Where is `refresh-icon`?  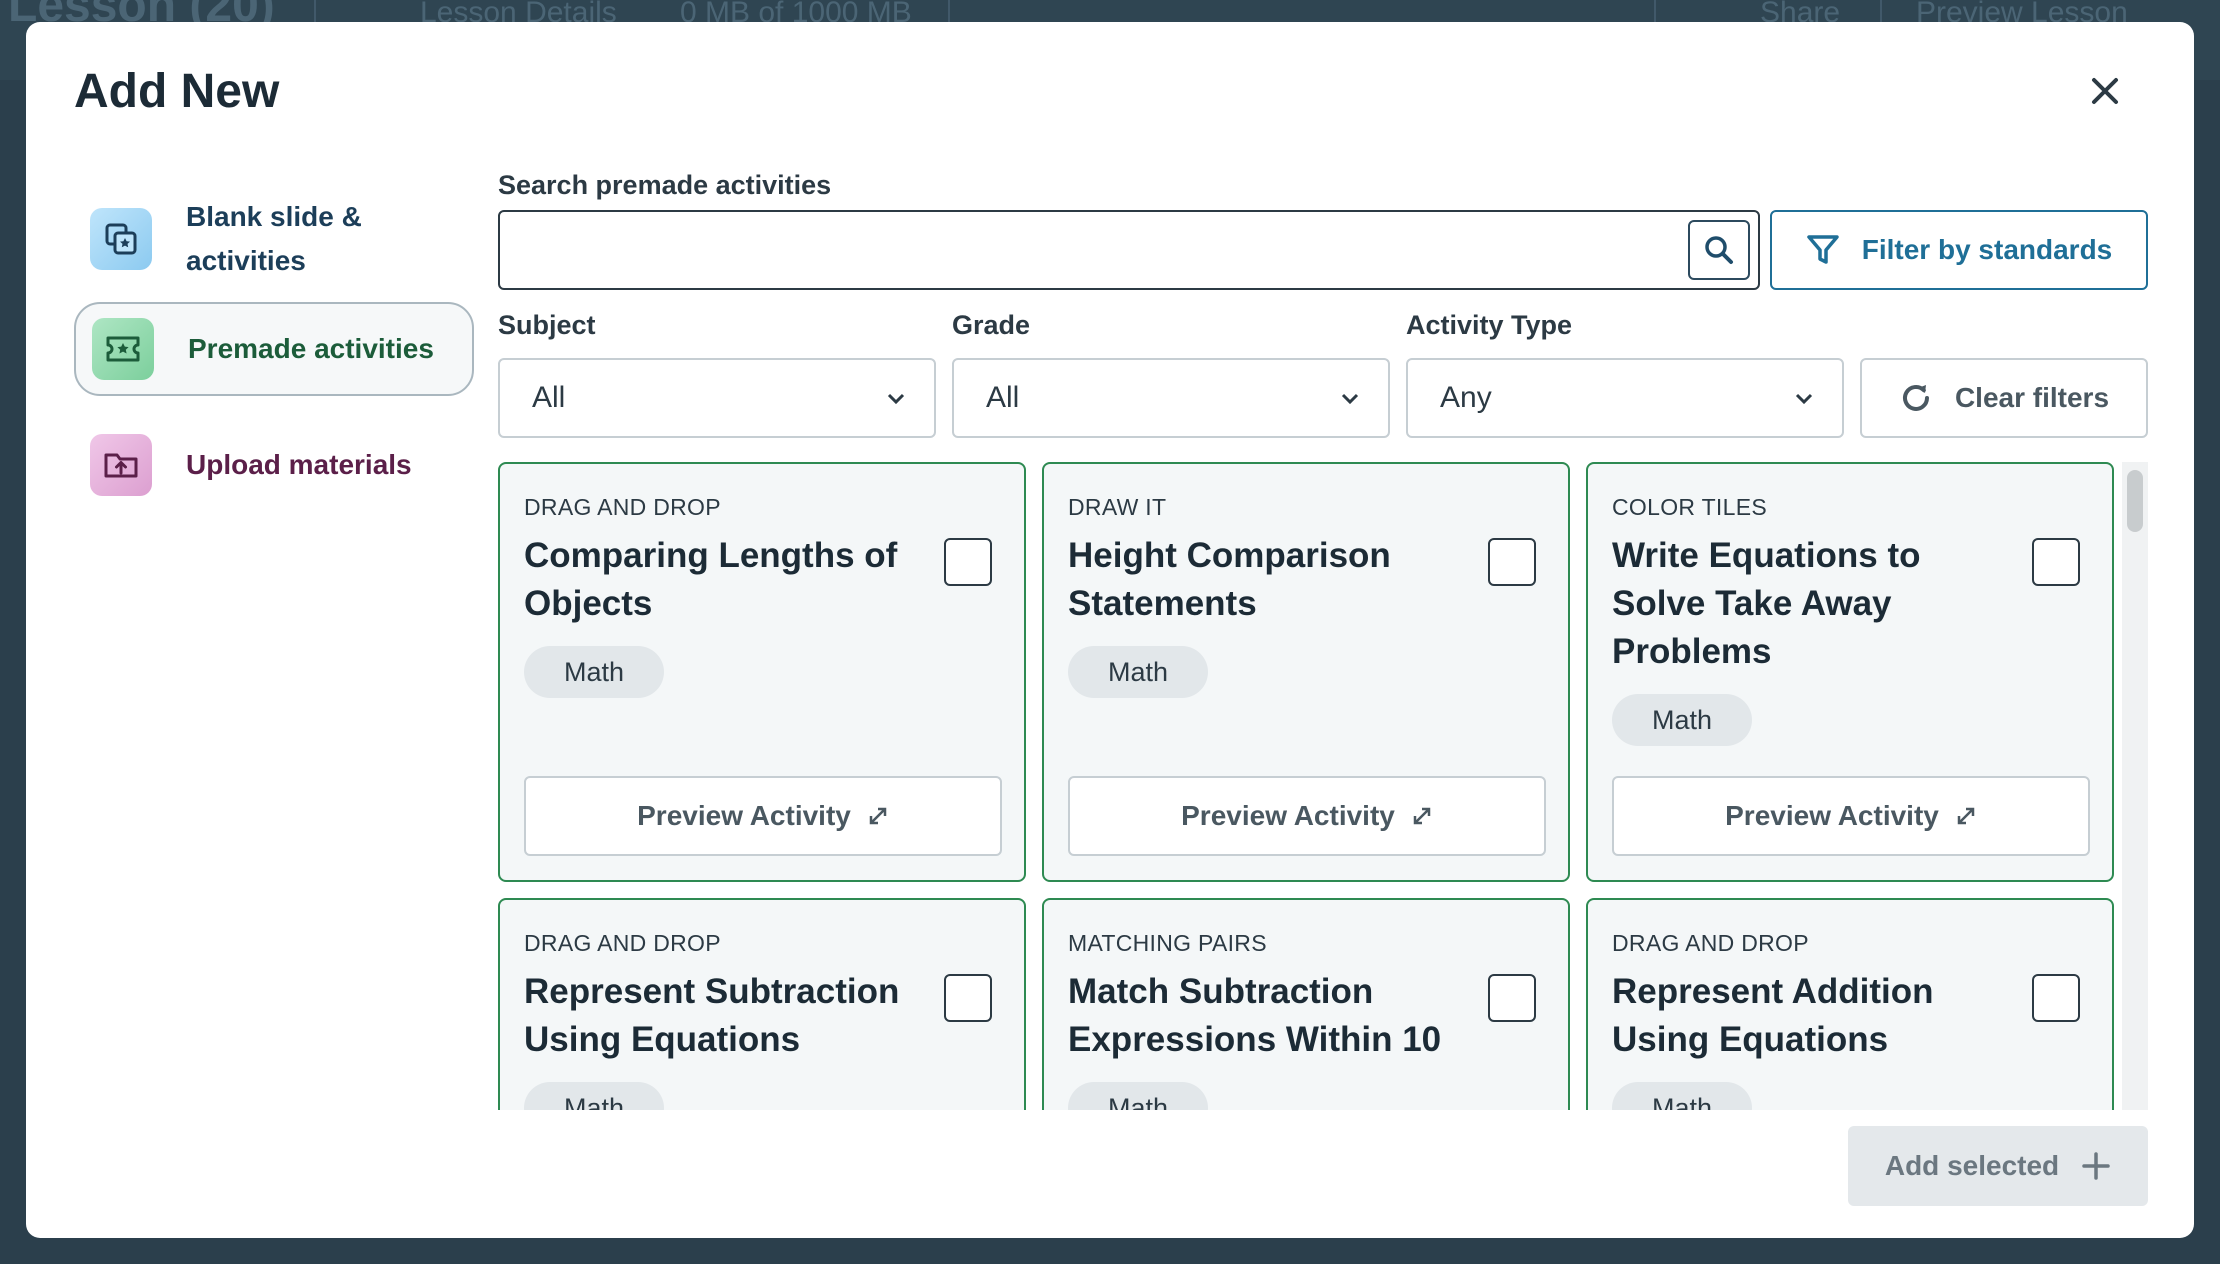
refresh-icon is located at coordinates (1916, 397).